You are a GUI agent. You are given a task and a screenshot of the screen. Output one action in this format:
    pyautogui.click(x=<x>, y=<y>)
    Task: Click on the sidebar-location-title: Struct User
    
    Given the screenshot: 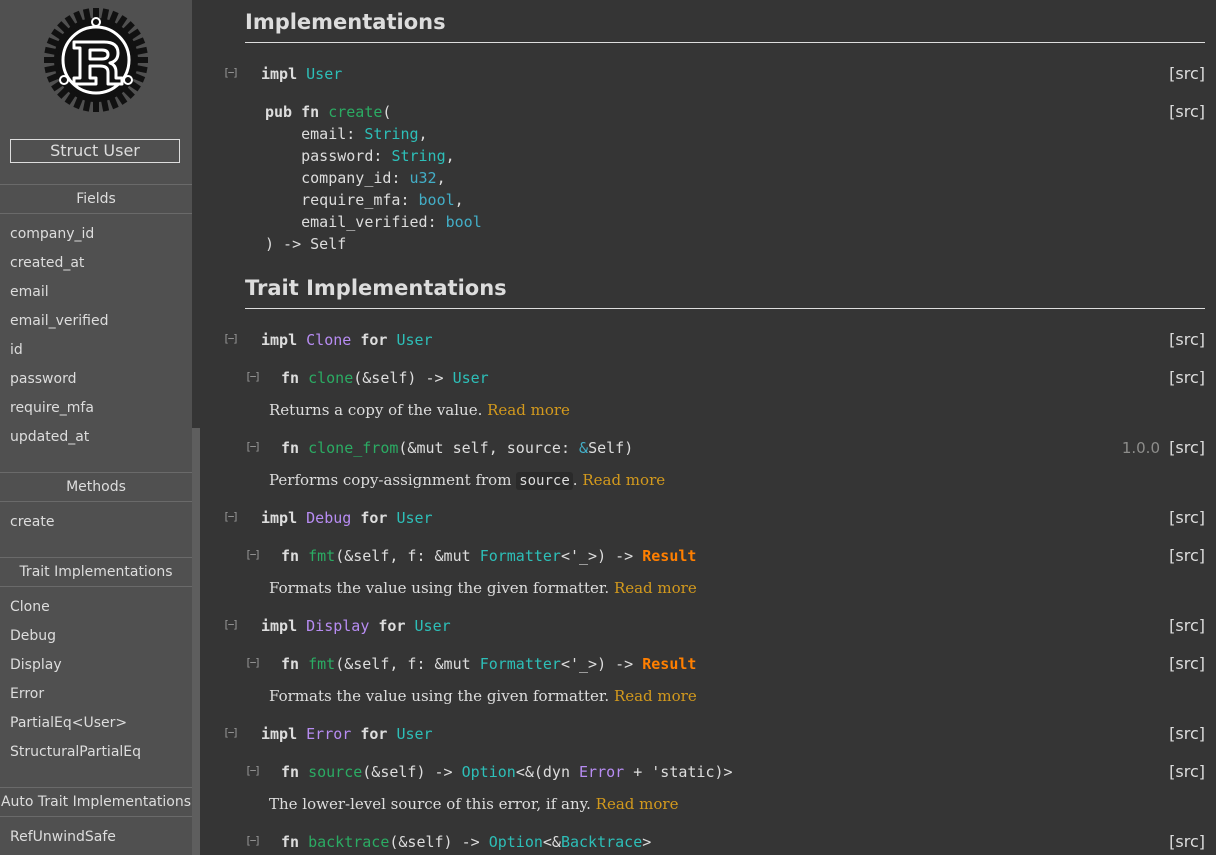 What is the action you would take?
    pyautogui.click(x=95, y=151)
    